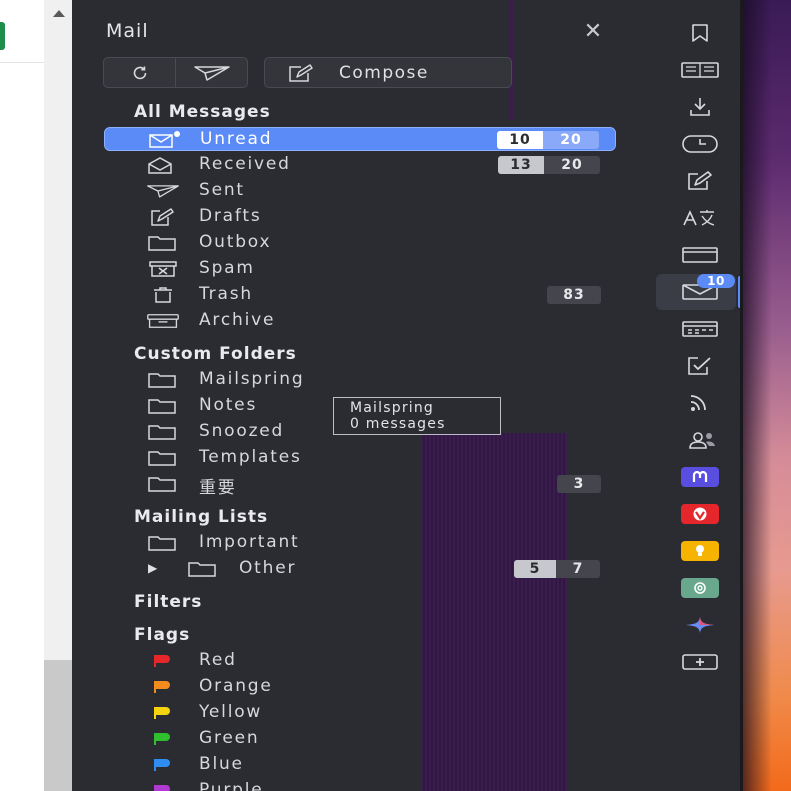 The height and width of the screenshot is (791, 791). I want to click on section-custom-folders: Custom Folders, so click(215, 354).